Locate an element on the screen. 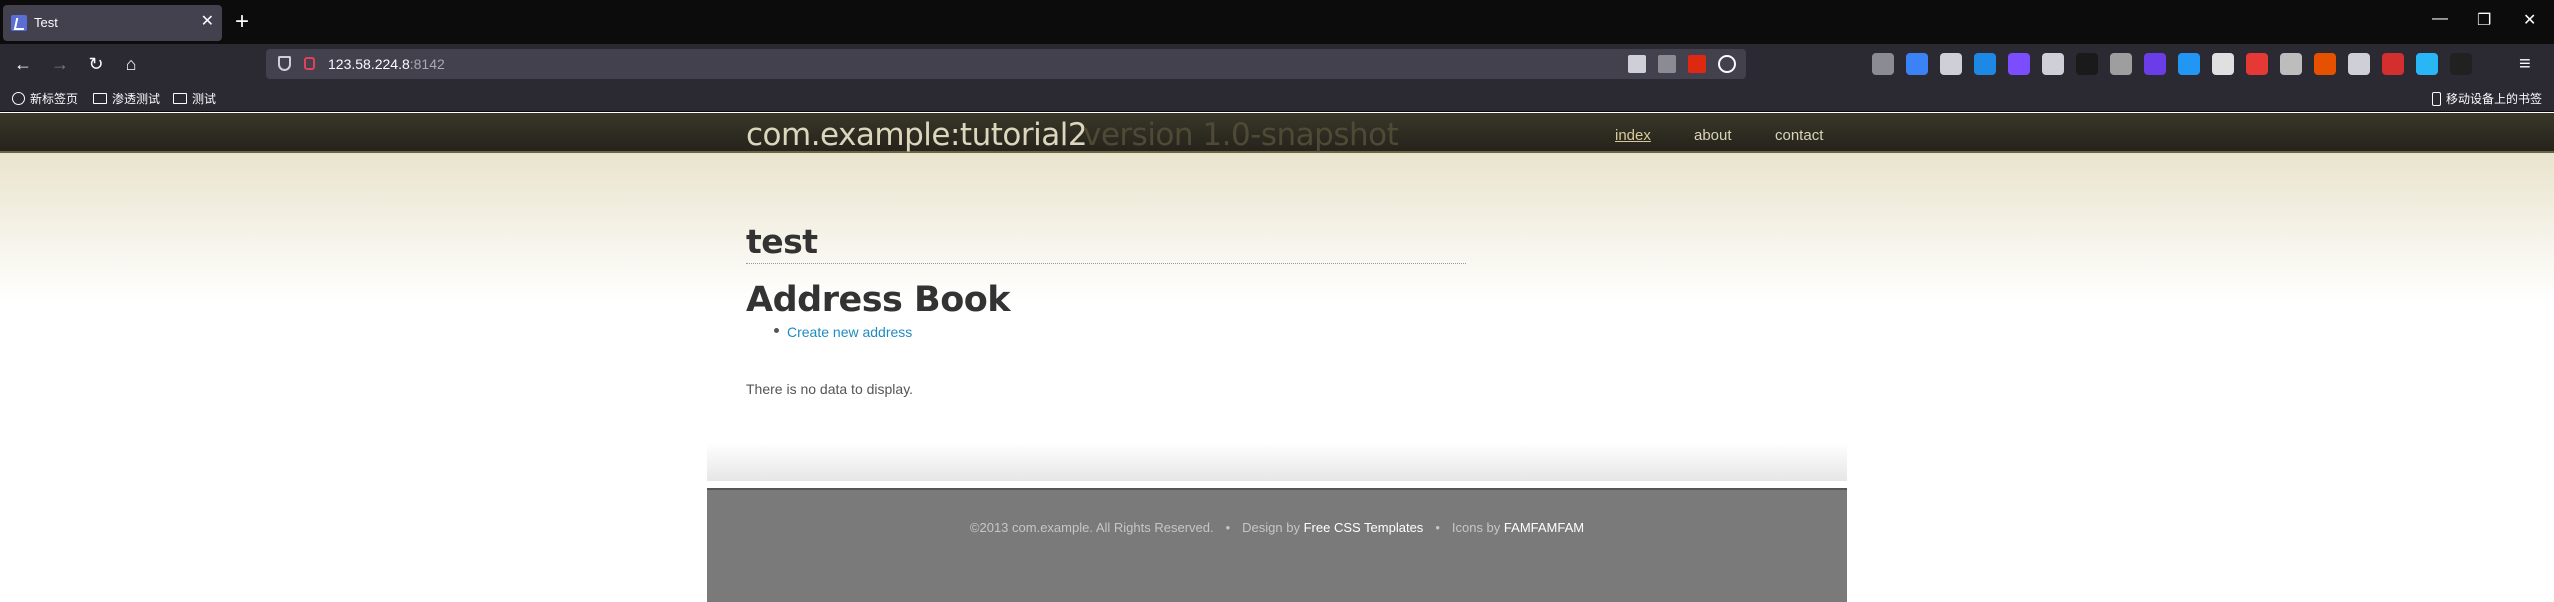 The height and width of the screenshot is (602, 2554). site-logo: com.example:tutorial2 is located at coordinates (917, 135).